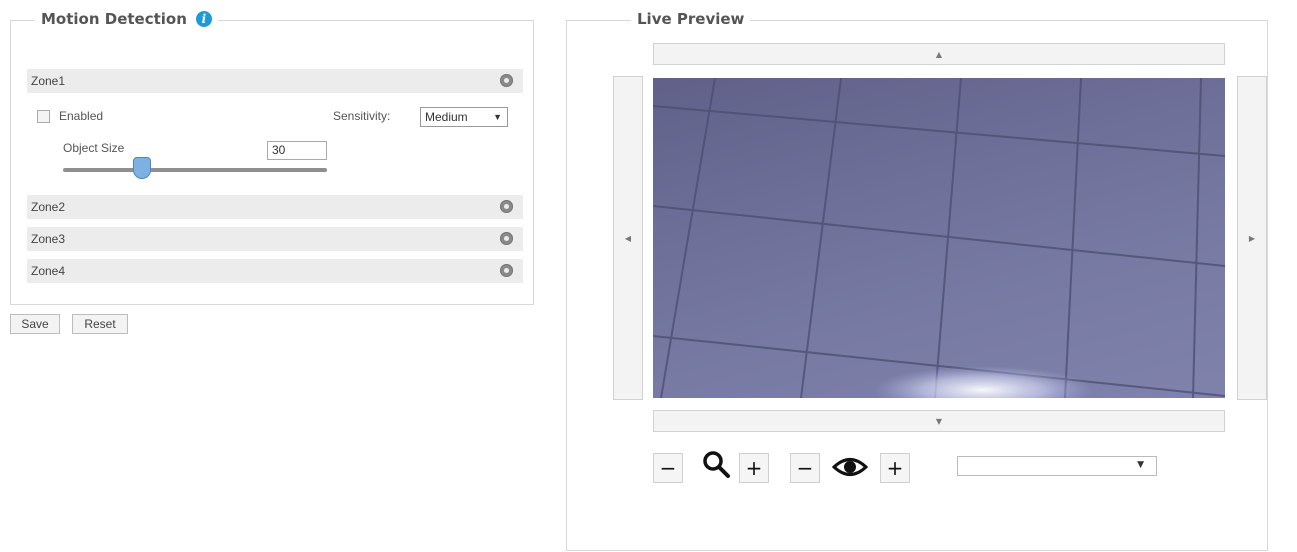  Describe the element at coordinates (48, 81) in the screenshot. I see `zone-label: Zone1` at that location.